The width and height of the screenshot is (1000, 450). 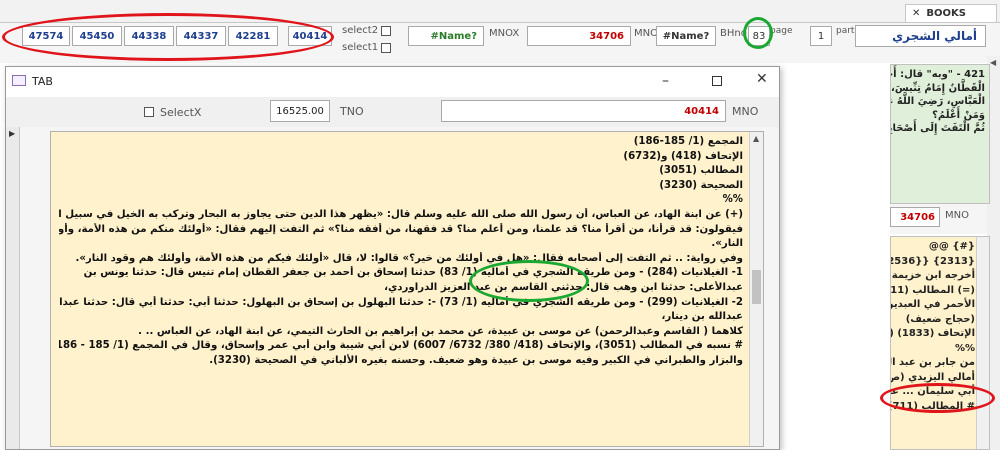 I want to click on text-line: (=) المطالب (711)- (758) مسدد حـ, so click(x=933, y=290).